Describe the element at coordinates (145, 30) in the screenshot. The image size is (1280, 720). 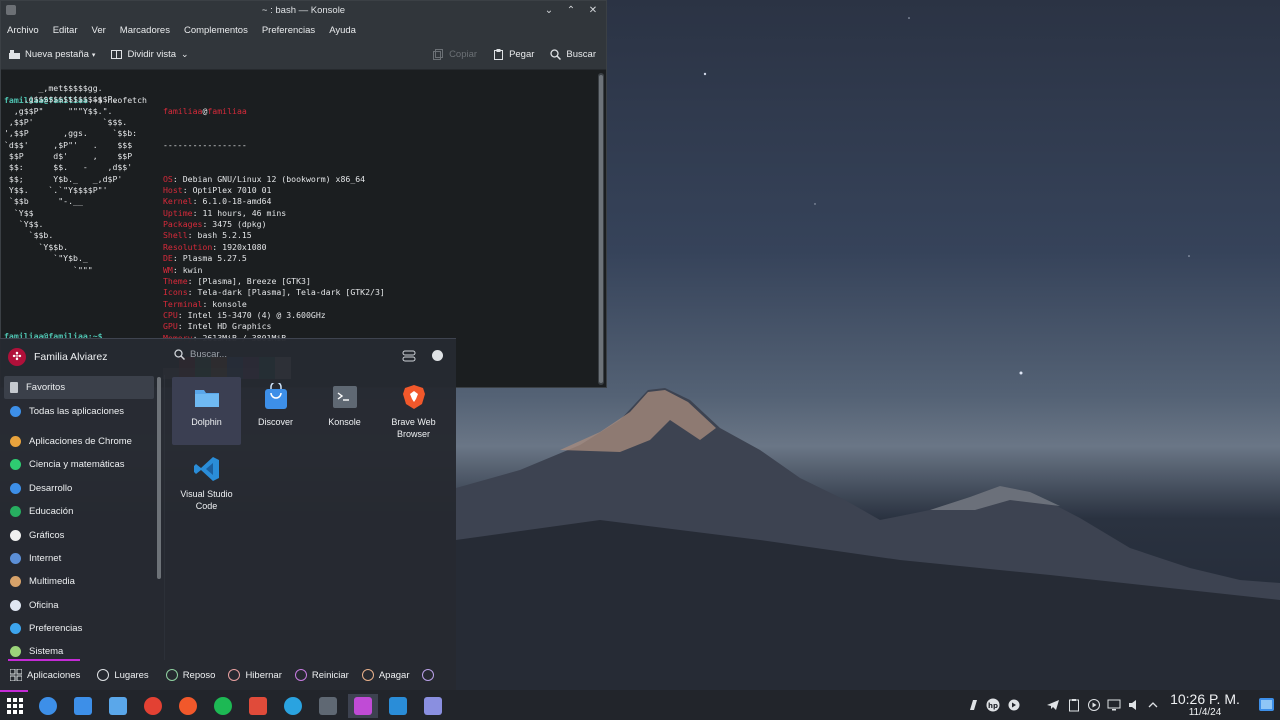
I see `menu-item-marcadores: Marcadores` at that location.